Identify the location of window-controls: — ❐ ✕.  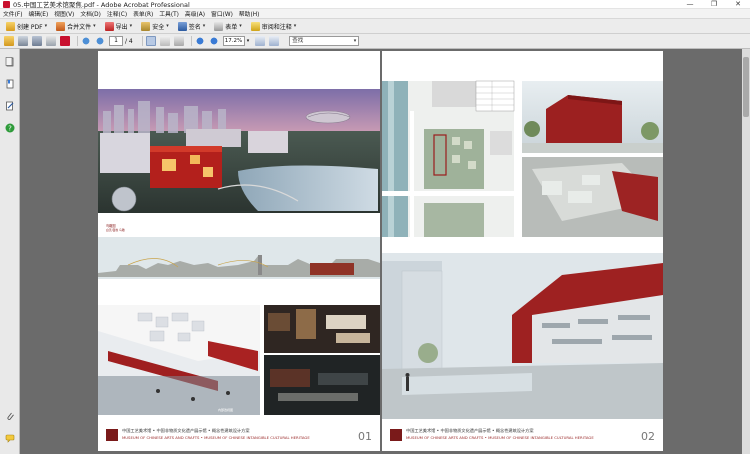
(714, 4).